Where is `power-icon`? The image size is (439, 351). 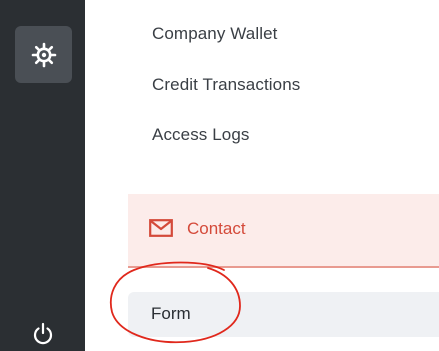
power-icon is located at coordinates (43, 333).